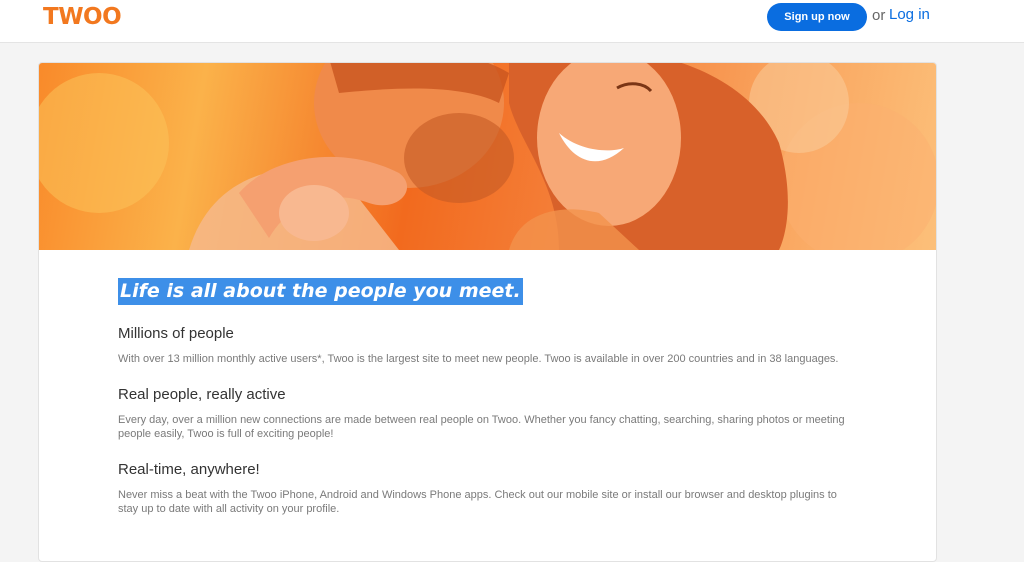  Describe the element at coordinates (202, 394) in the screenshot. I see `section-title: Real people, really active` at that location.